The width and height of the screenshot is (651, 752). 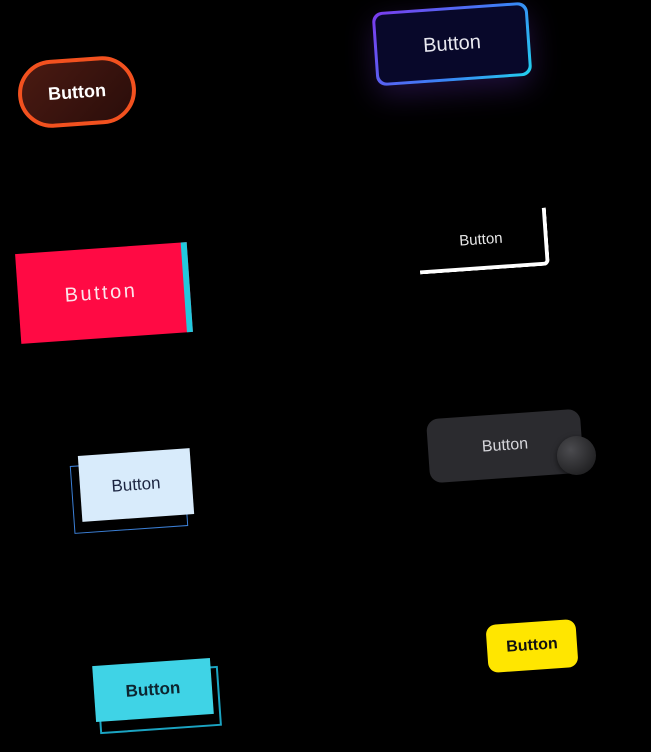 I want to click on orange-pill-button-label: Button, so click(x=77, y=91).